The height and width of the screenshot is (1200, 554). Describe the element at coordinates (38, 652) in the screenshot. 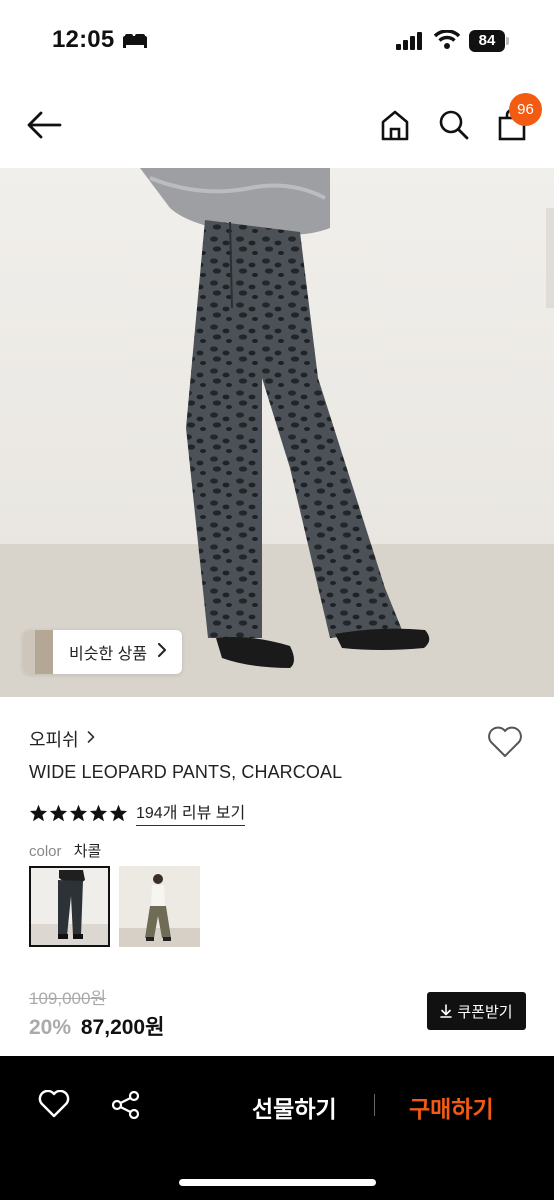

I see `similar-products-thumbnail` at that location.